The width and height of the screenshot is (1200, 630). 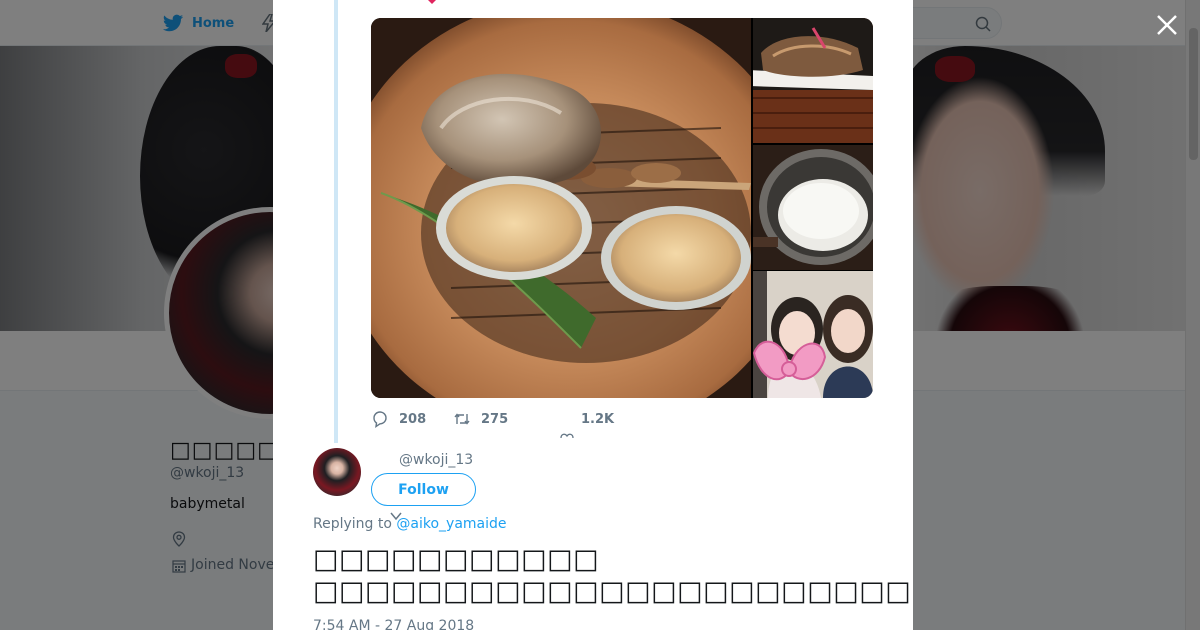 What do you see at coordinates (423, 489) in the screenshot?
I see `follow-button: Follow` at bounding box center [423, 489].